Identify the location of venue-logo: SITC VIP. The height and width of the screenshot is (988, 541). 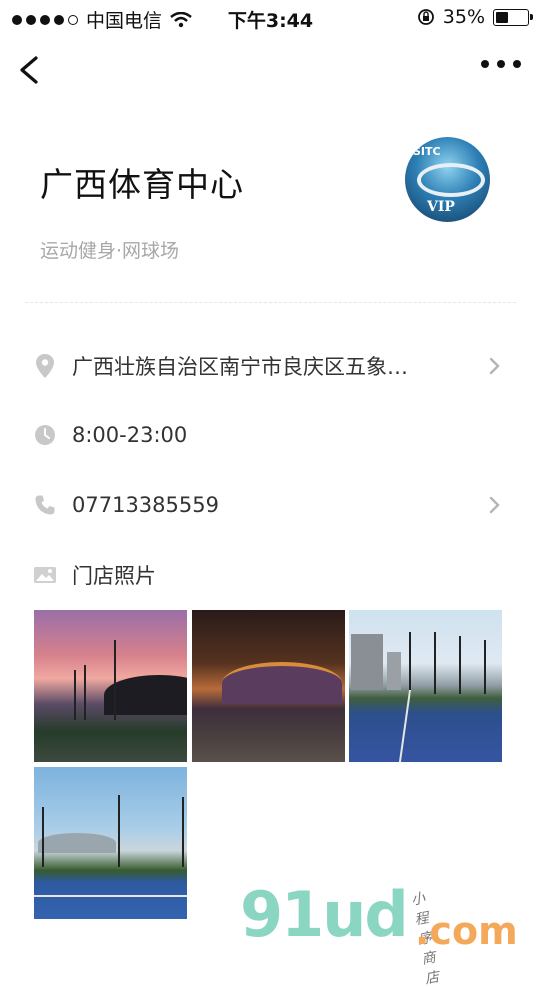
(447, 179).